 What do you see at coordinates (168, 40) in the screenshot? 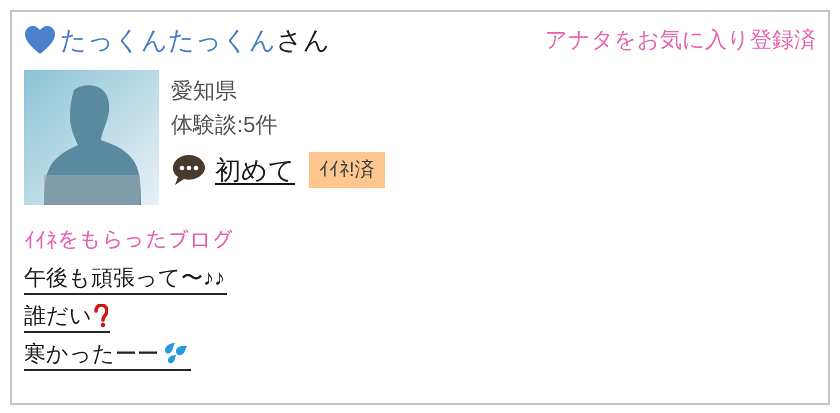
I see `user-name-link: たっくんたっくん` at bounding box center [168, 40].